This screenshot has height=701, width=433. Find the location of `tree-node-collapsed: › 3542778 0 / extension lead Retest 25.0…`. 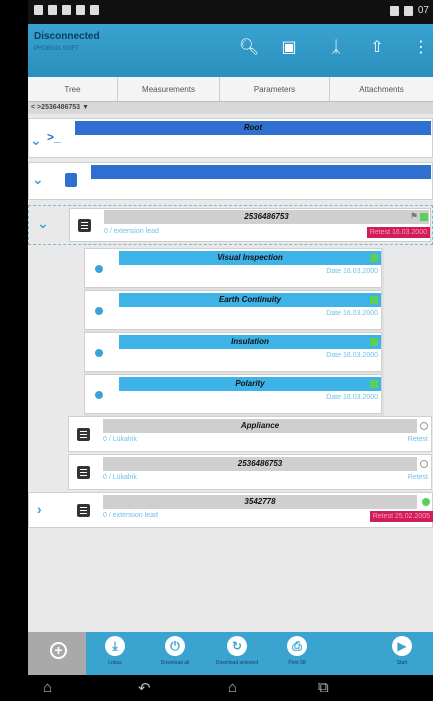

tree-node-collapsed: › 3542778 0 / extension lead Retest 25.0… is located at coordinates (230, 510).